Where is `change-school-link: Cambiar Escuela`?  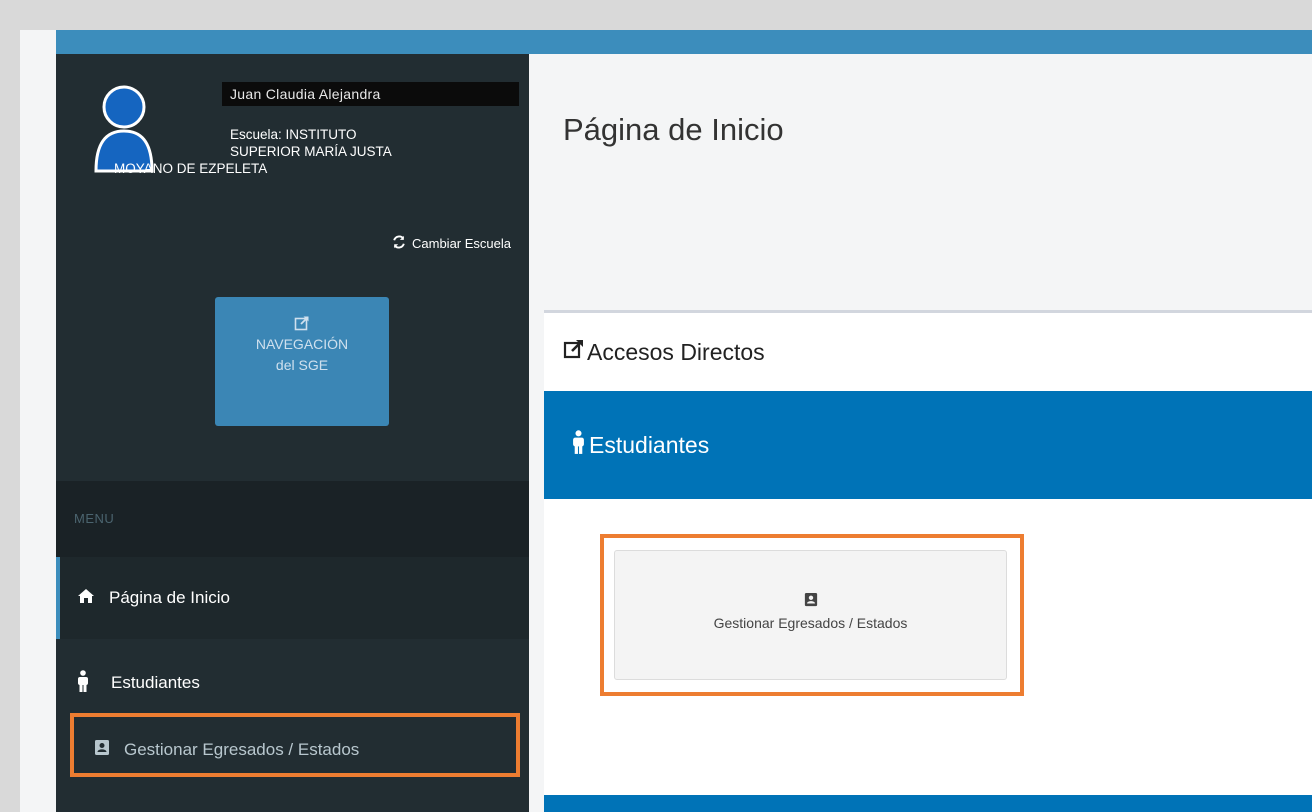
change-school-link: Cambiar Escuela is located at coordinates (451, 243).